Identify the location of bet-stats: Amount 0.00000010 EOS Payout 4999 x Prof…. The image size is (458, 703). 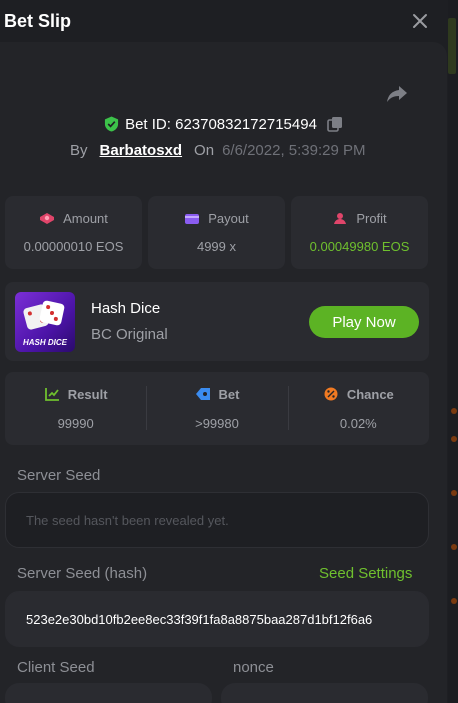
(216, 232).